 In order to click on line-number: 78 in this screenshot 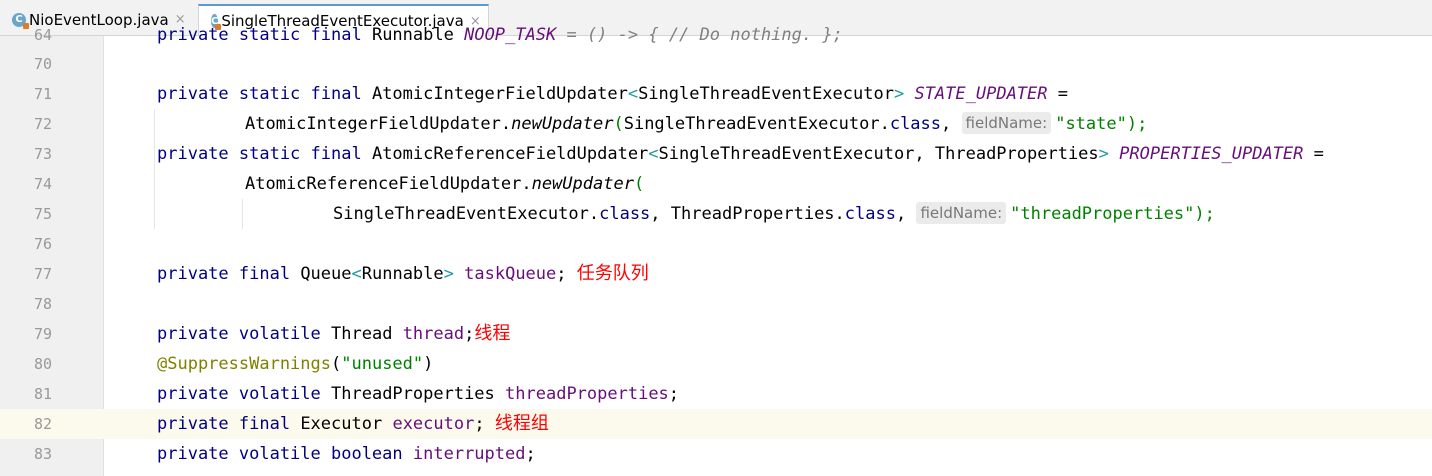, I will do `click(42, 304)`.